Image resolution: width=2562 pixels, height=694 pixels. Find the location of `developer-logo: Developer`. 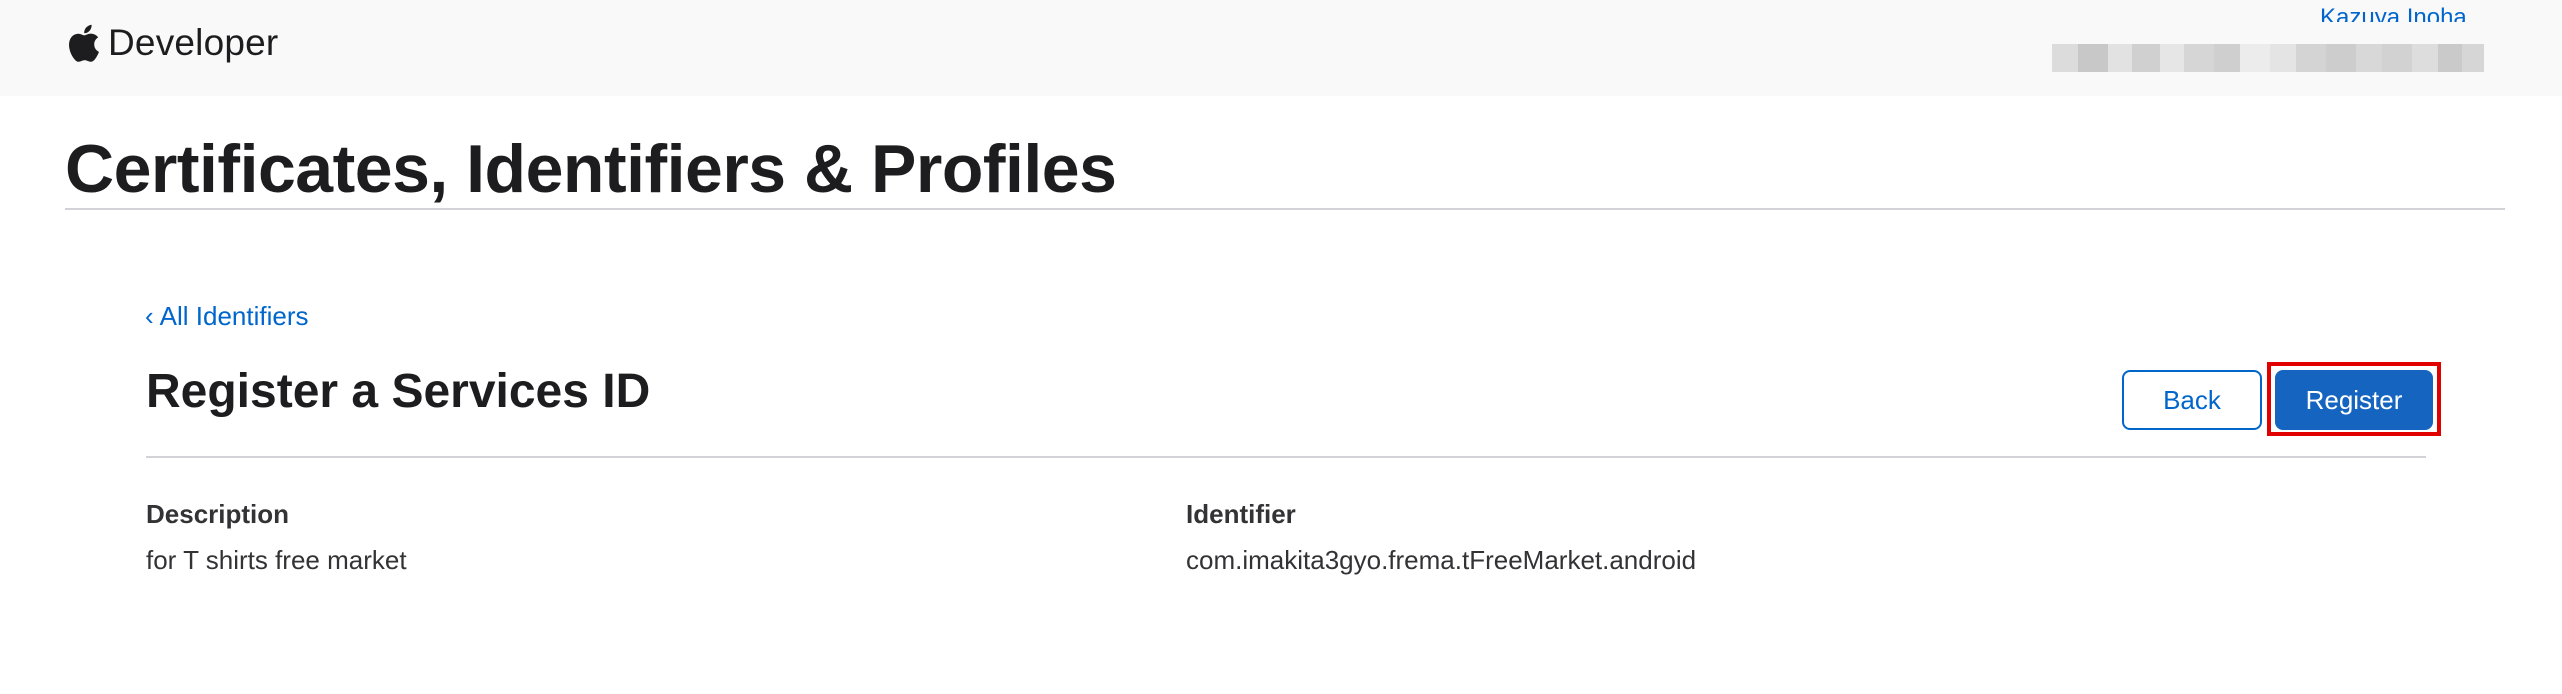

developer-logo: Developer is located at coordinates (172, 43).